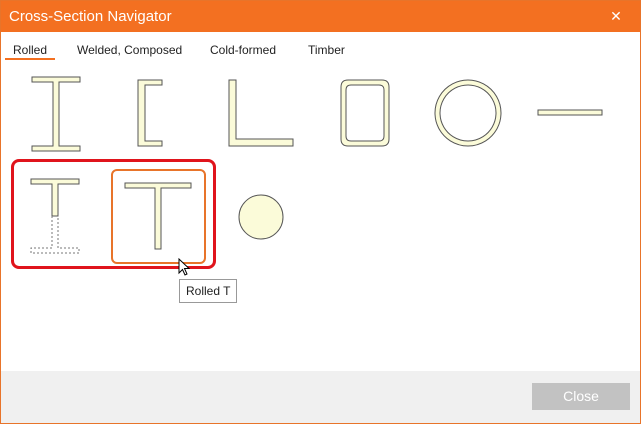 This screenshot has width=641, height=424. What do you see at coordinates (208, 291) in the screenshot?
I see `section-tooltip: Rolled T` at bounding box center [208, 291].